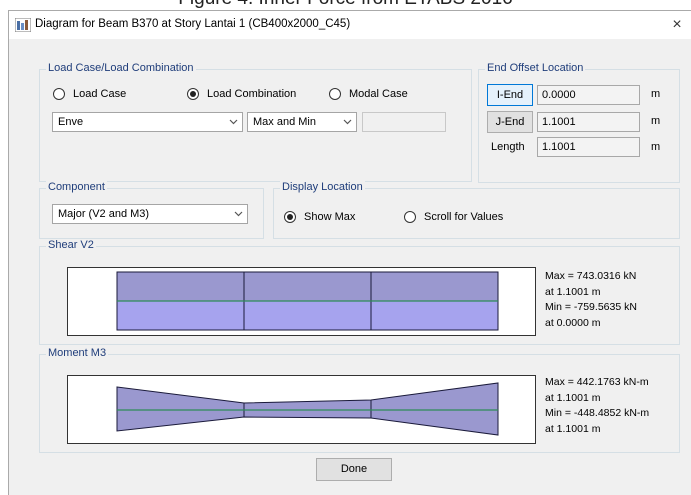 The width and height of the screenshot is (691, 495). Describe the element at coordinates (597, 413) in the screenshot. I see `moment-min: Min = -448.4852 kN-m` at that location.